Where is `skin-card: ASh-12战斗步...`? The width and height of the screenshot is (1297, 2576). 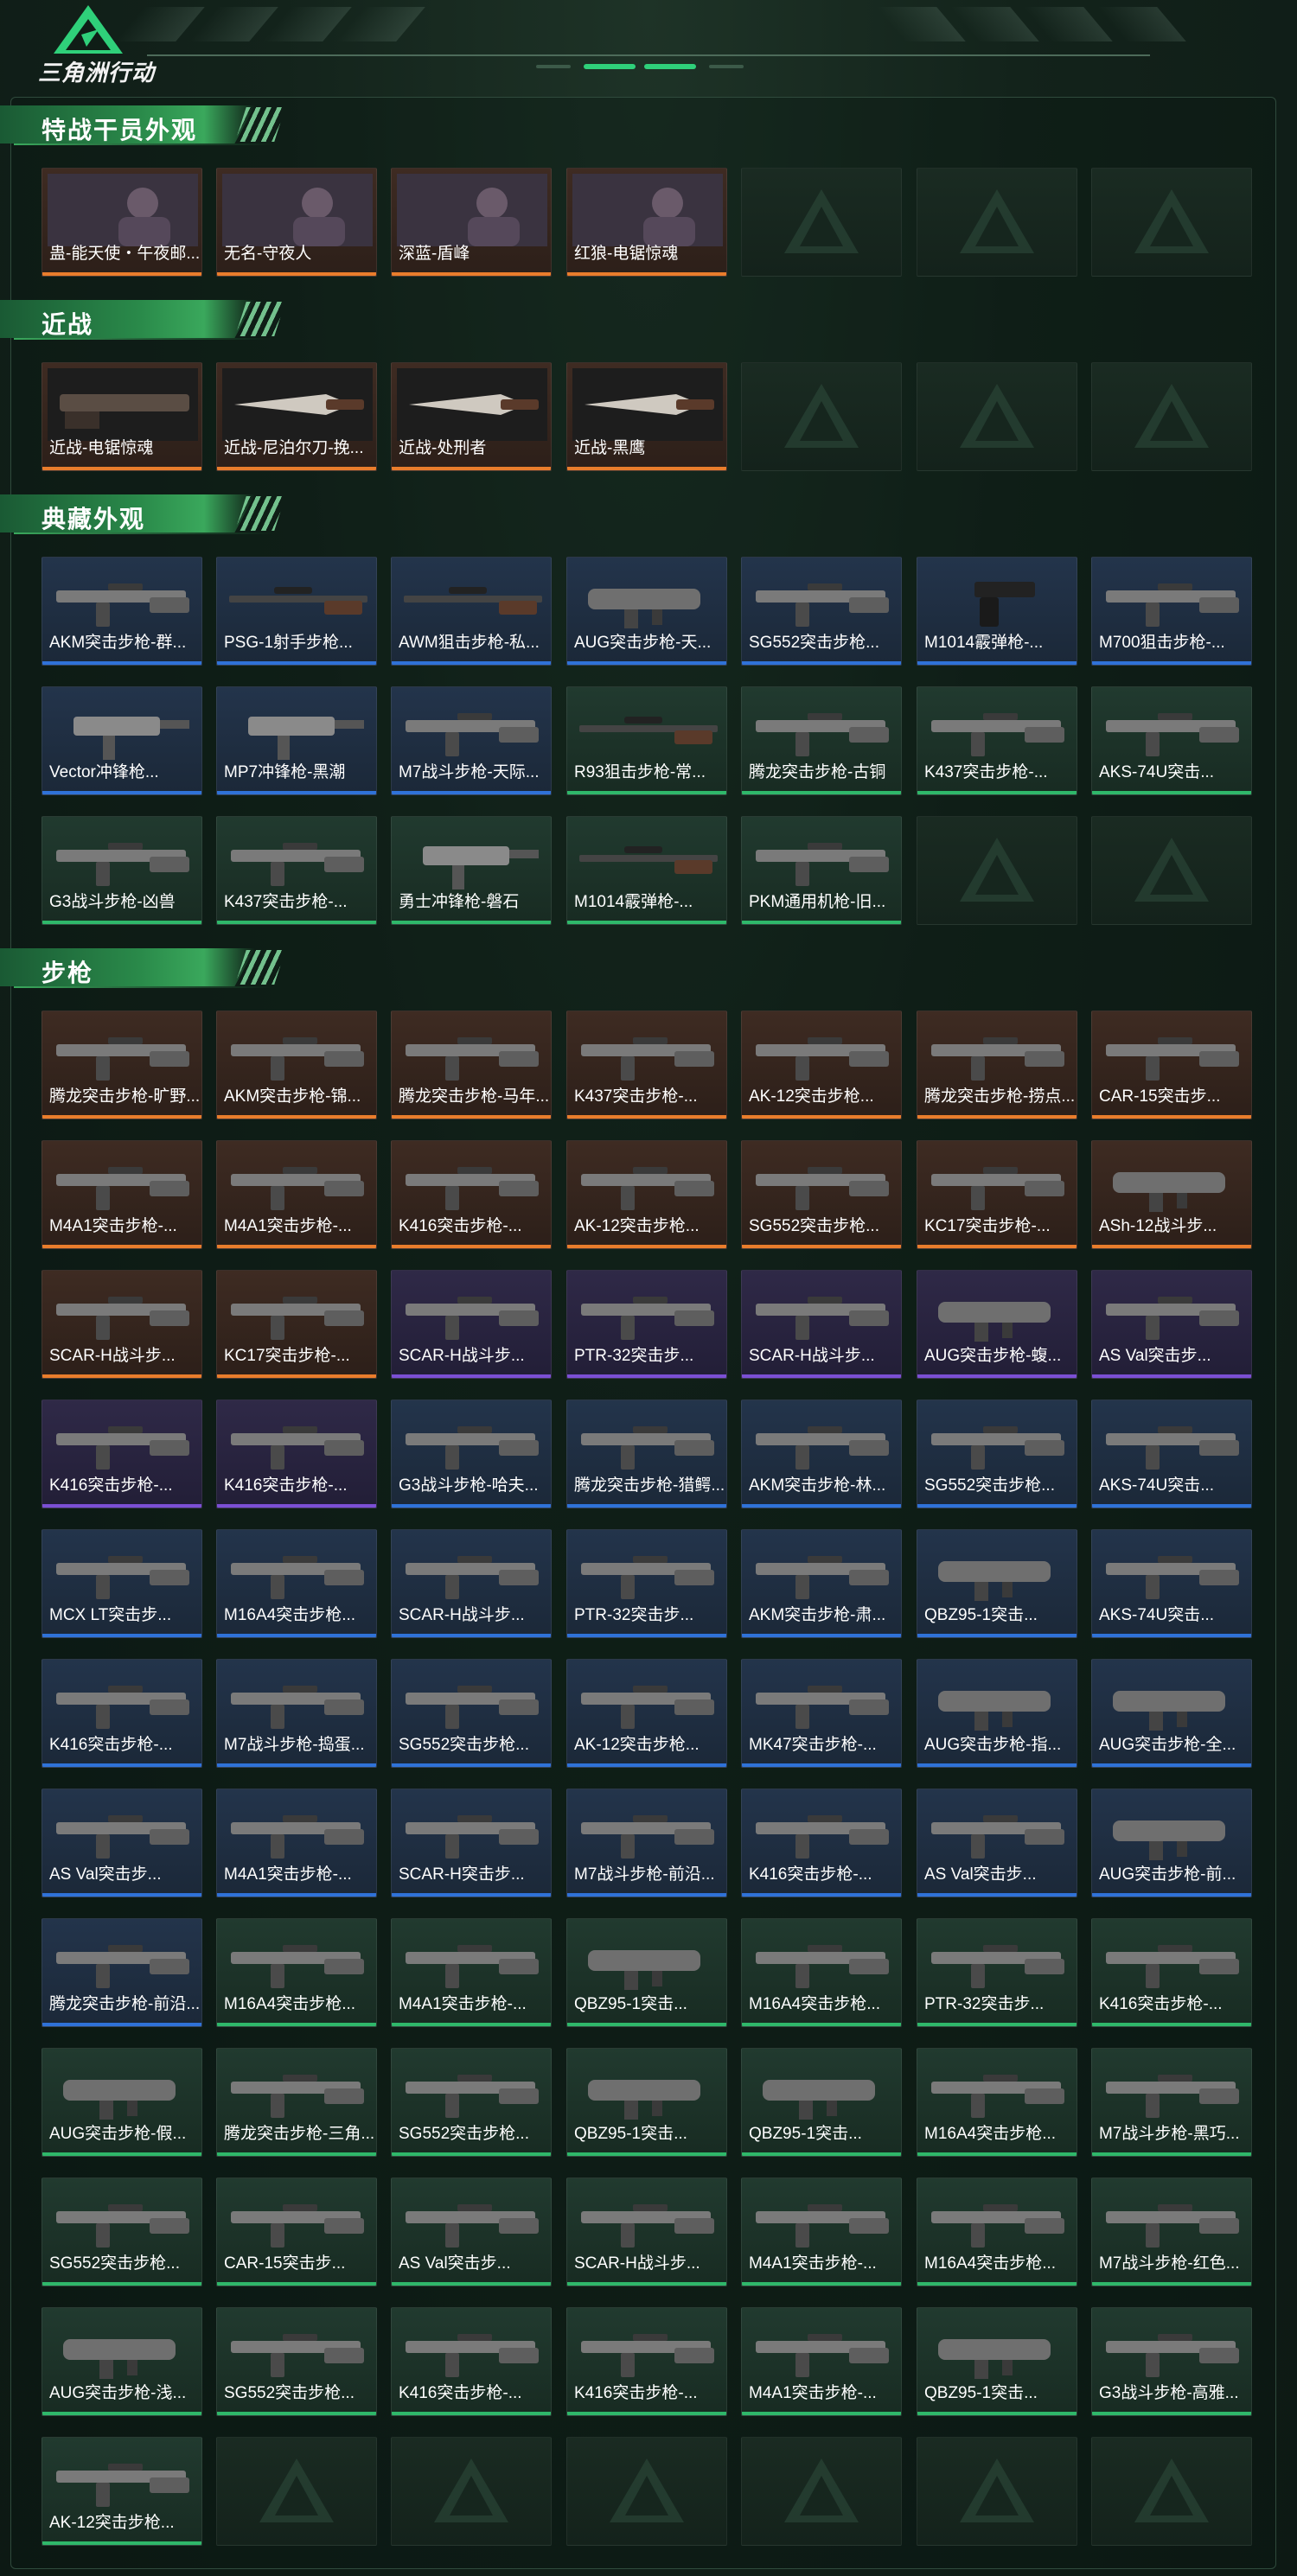
skin-card: ASh-12战斗步... is located at coordinates (1171, 1194).